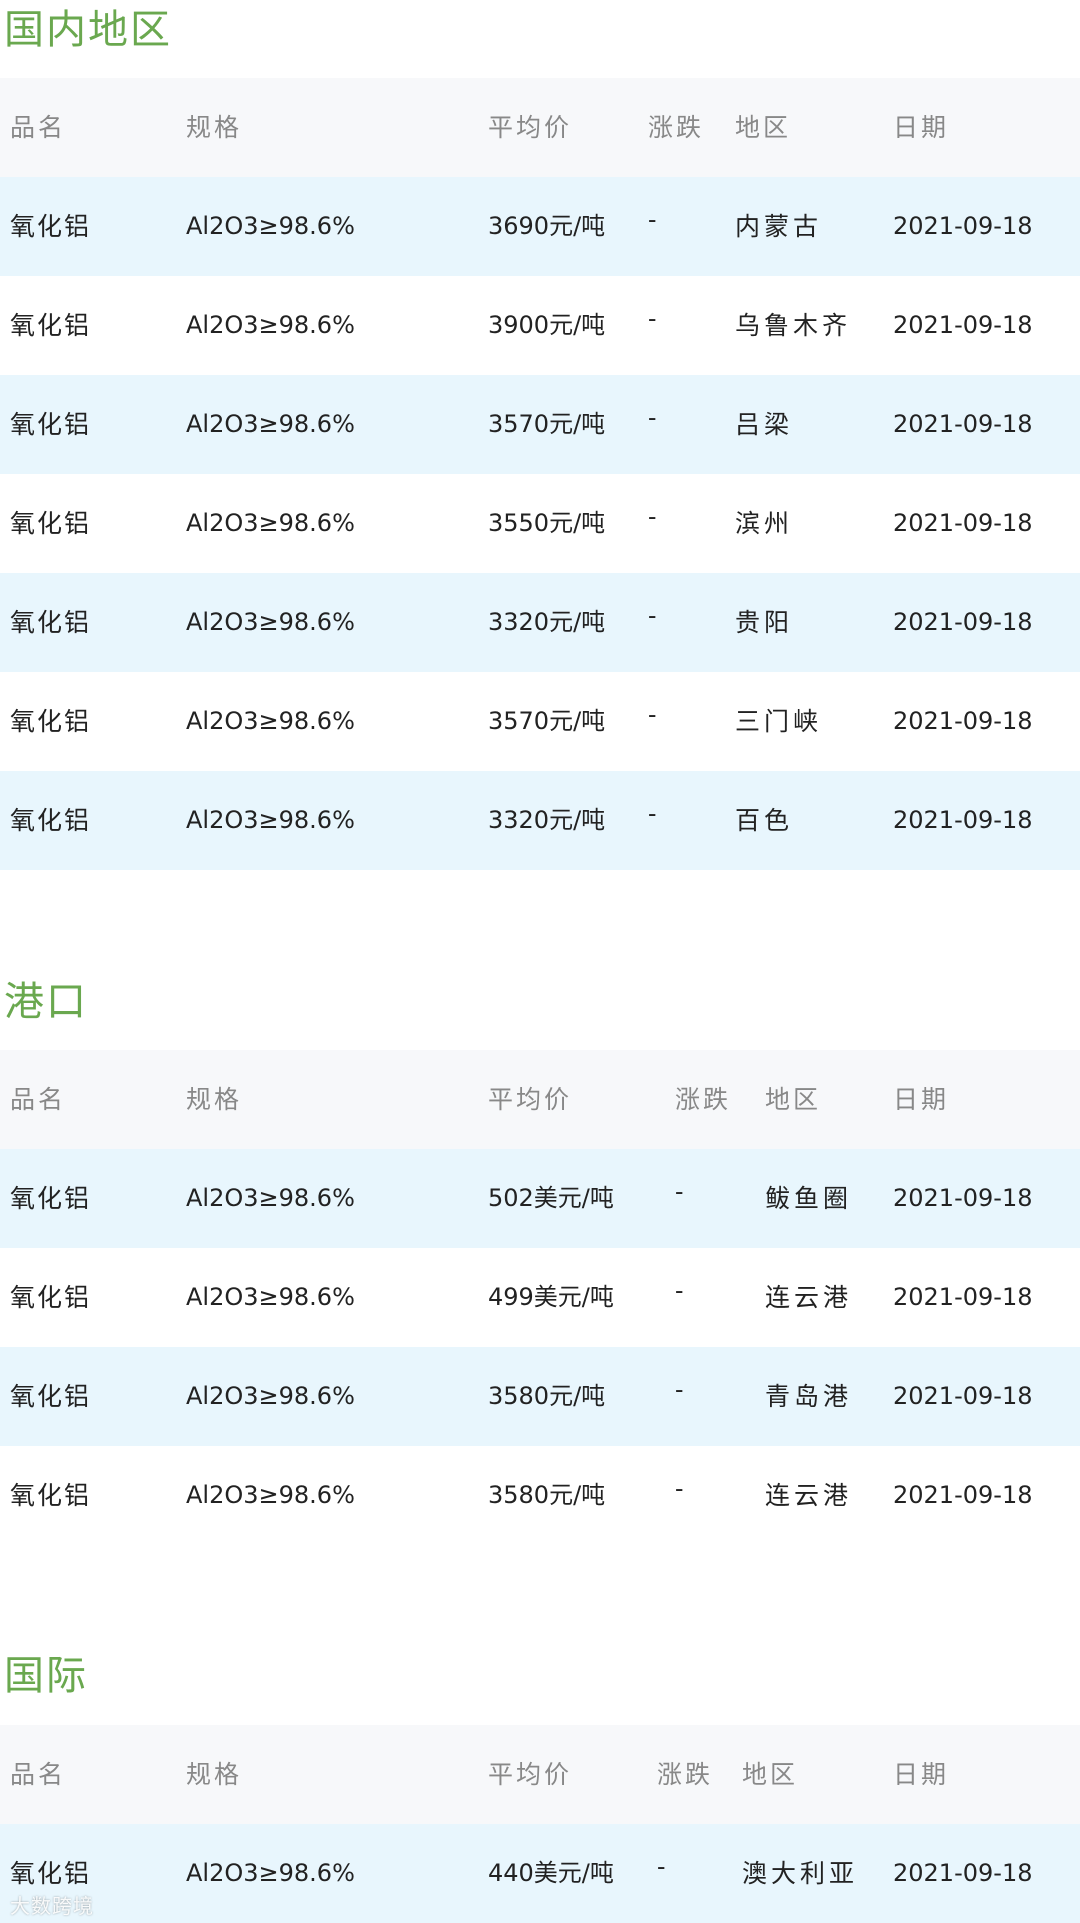  Describe the element at coordinates (809, 1396) in the screenshot. I see `cell-region: 青岛港` at that location.